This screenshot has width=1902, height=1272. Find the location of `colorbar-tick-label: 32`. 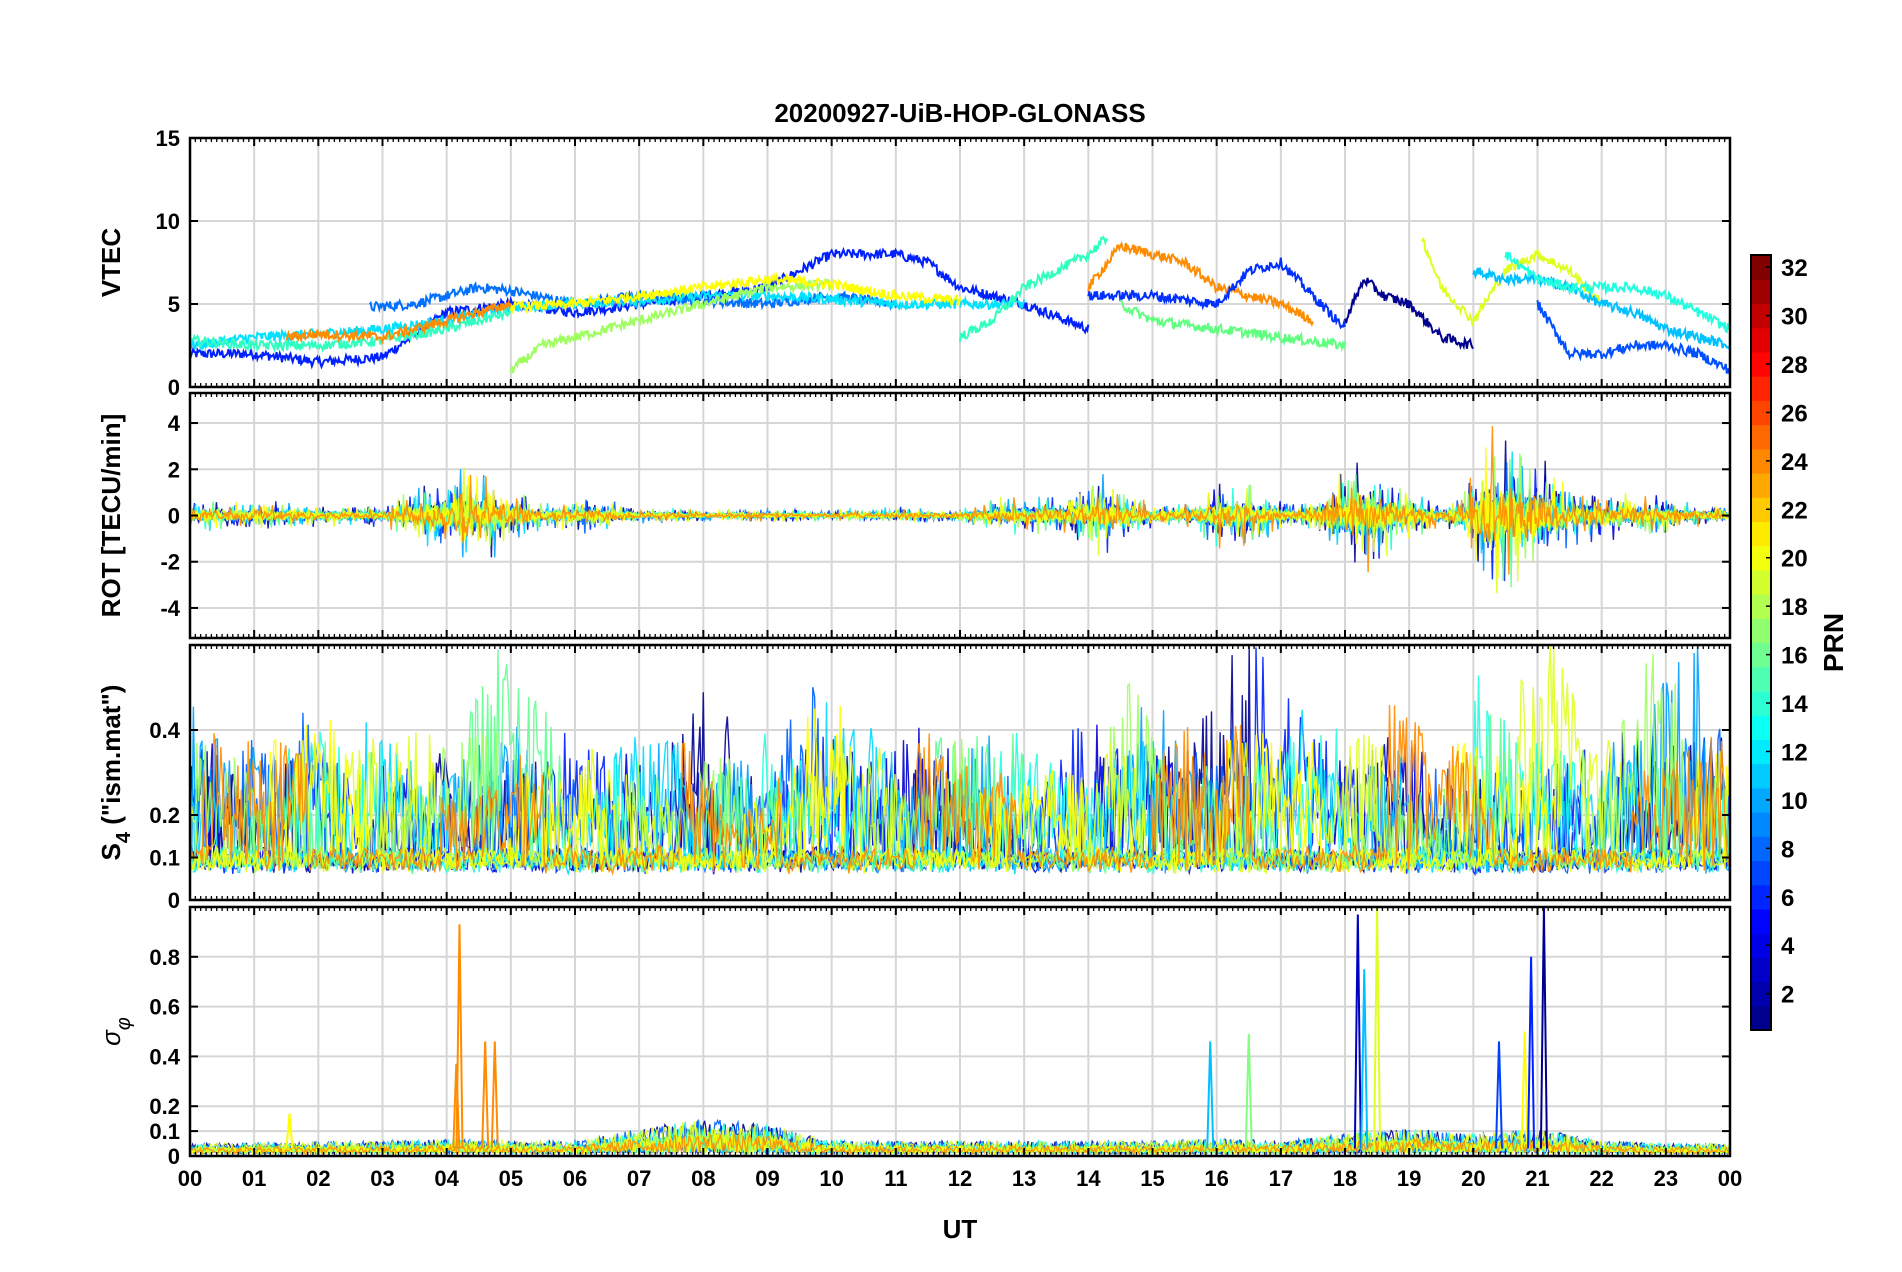

colorbar-tick-label: 32 is located at coordinates (1794, 268).